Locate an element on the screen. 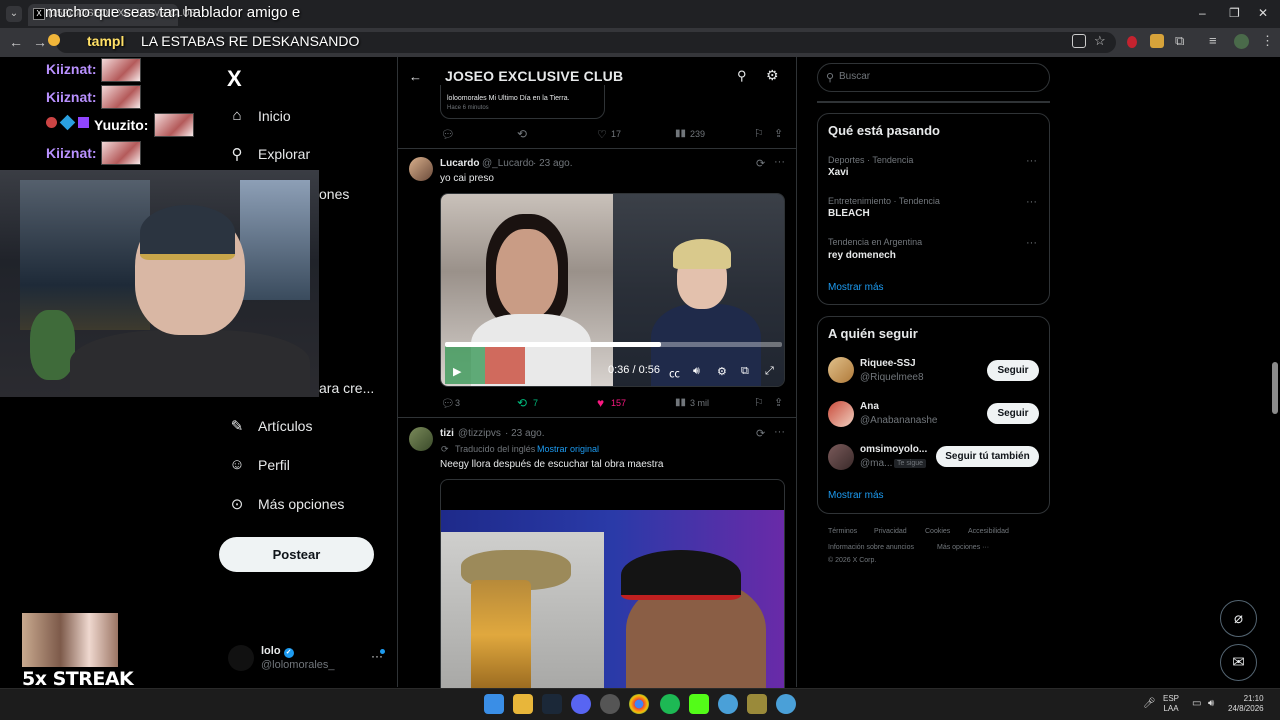  post-author-handle: @tizzipvs is located at coordinates (479, 433).